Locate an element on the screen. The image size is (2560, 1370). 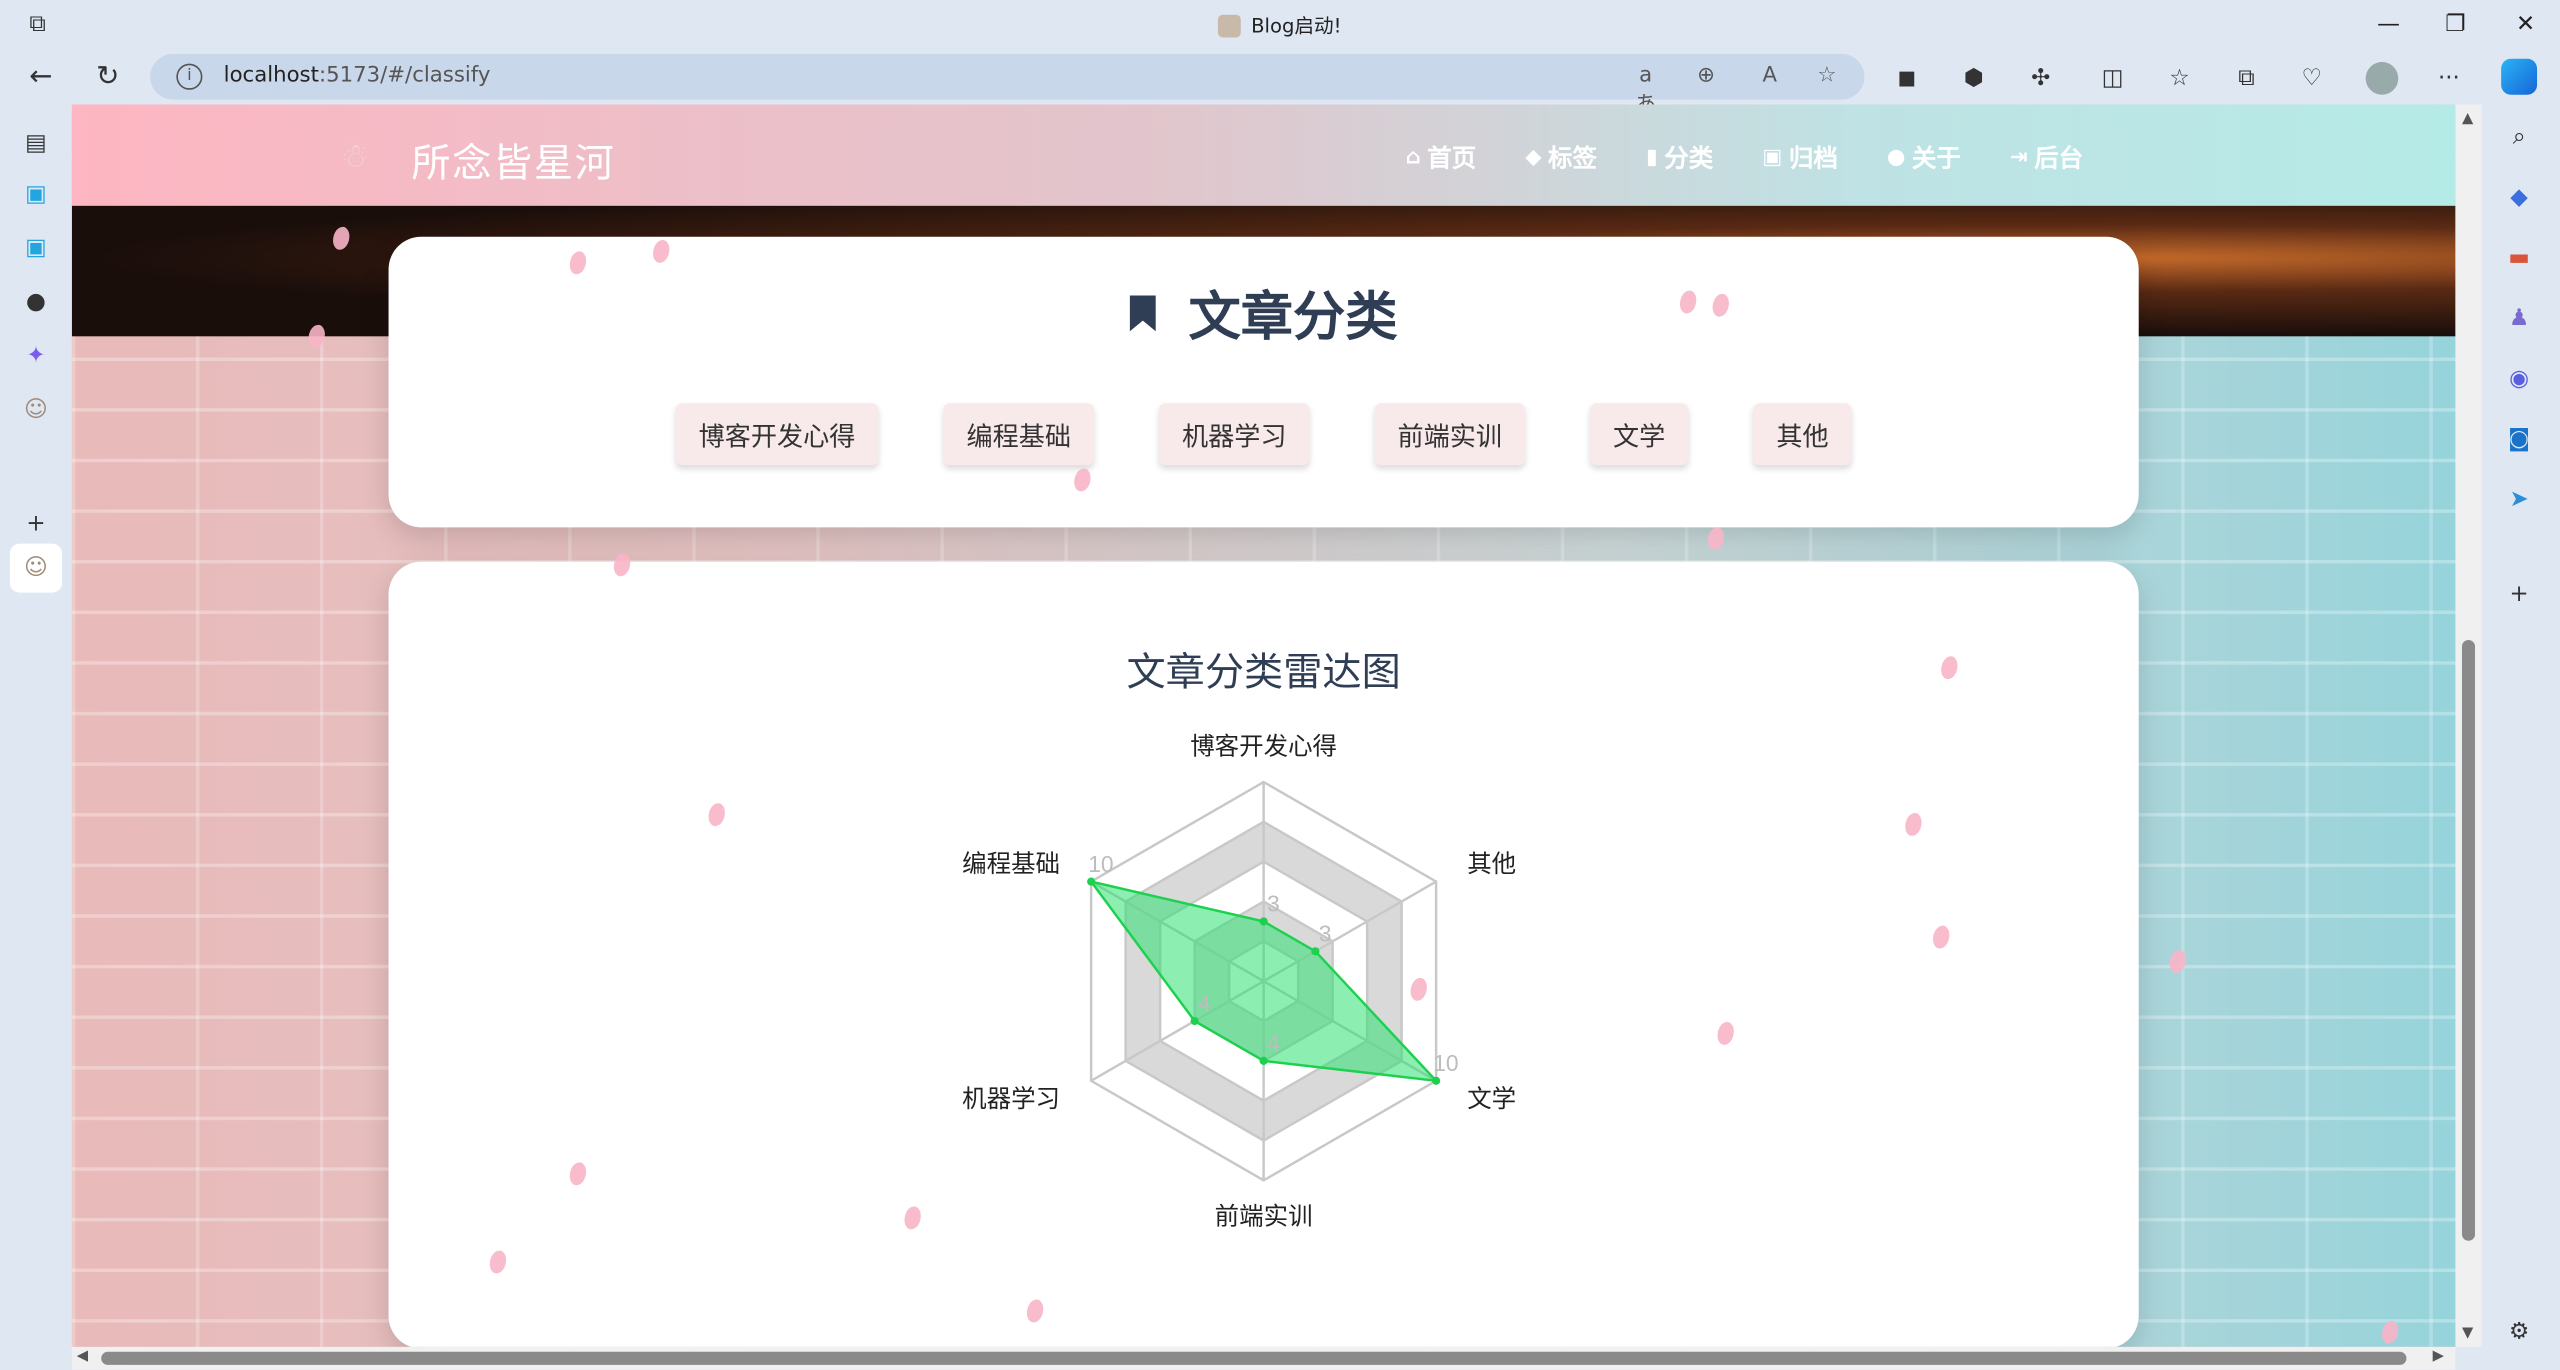
url-text: localhost:5173/#/classify is located at coordinates (357, 76).